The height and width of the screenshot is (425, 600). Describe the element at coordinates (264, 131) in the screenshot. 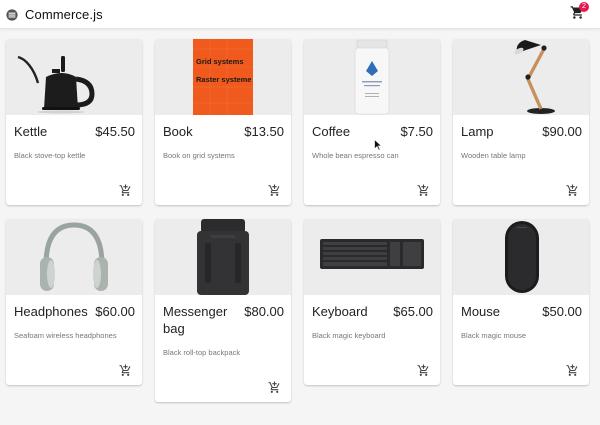

I see `product-price: $13.50` at that location.